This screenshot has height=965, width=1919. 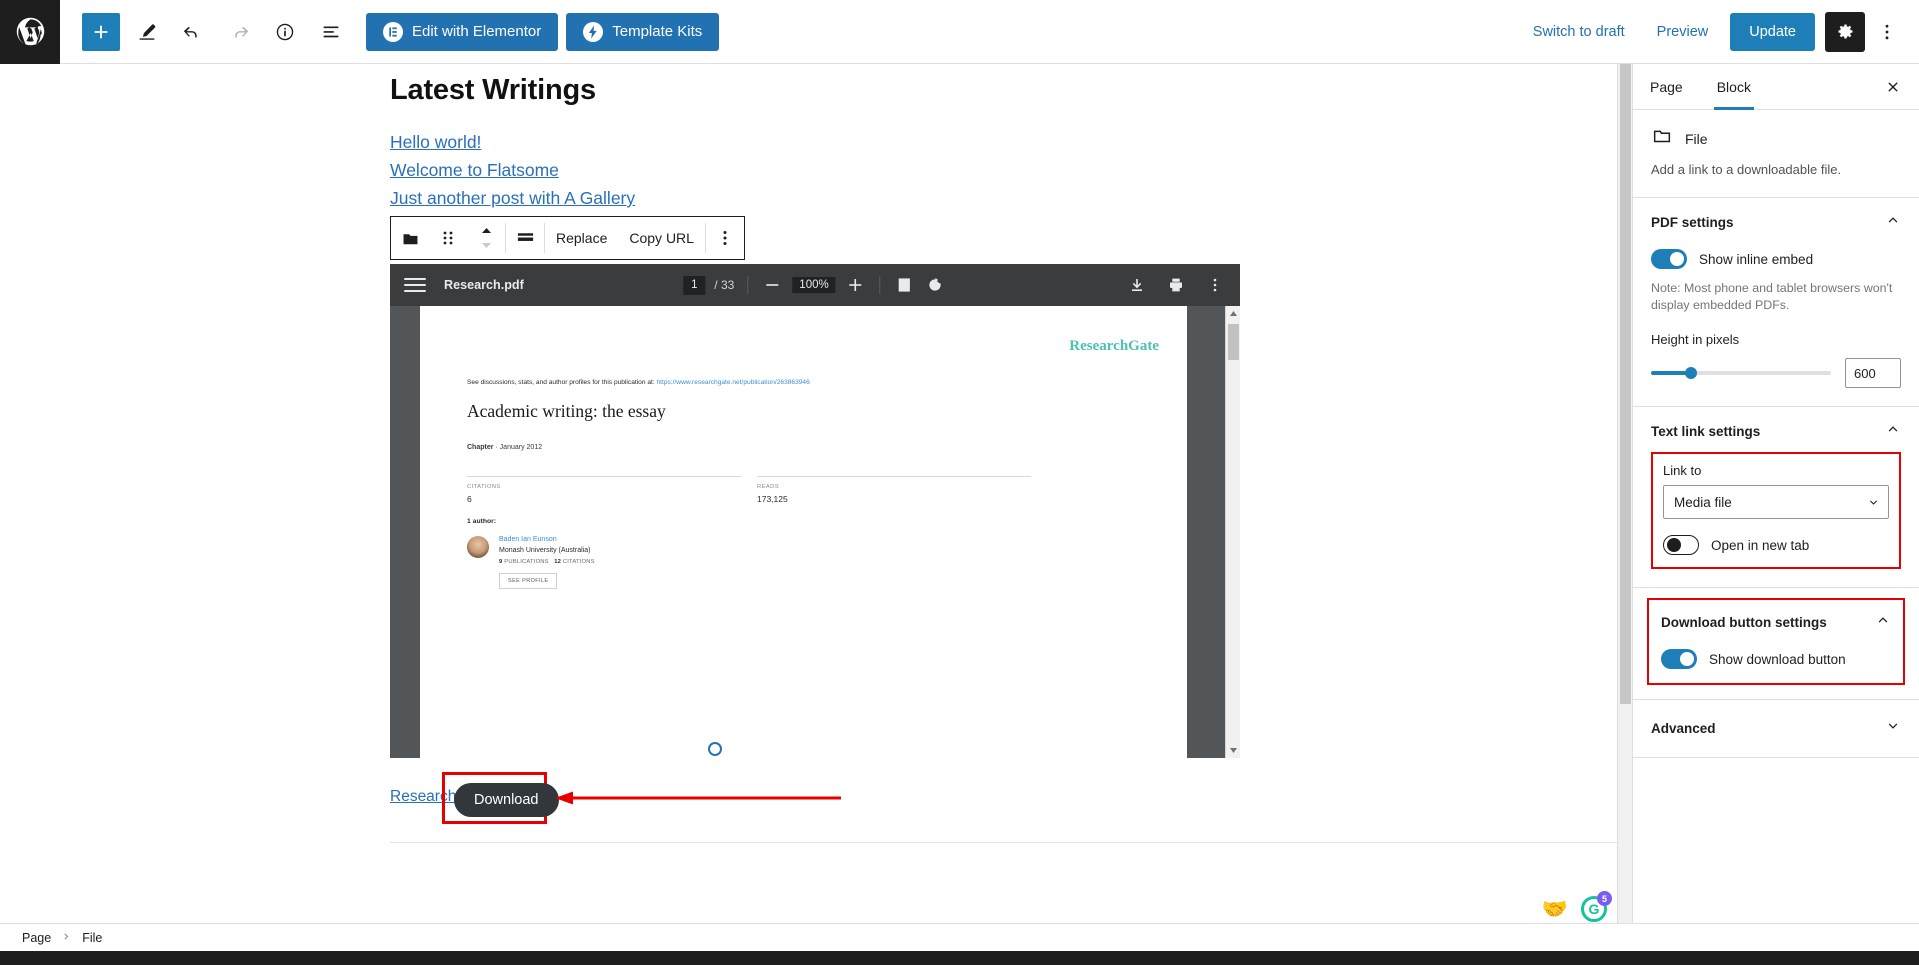 What do you see at coordinates (1776, 545) in the screenshot?
I see `open-in-new-tab-row: Open in new tab` at bounding box center [1776, 545].